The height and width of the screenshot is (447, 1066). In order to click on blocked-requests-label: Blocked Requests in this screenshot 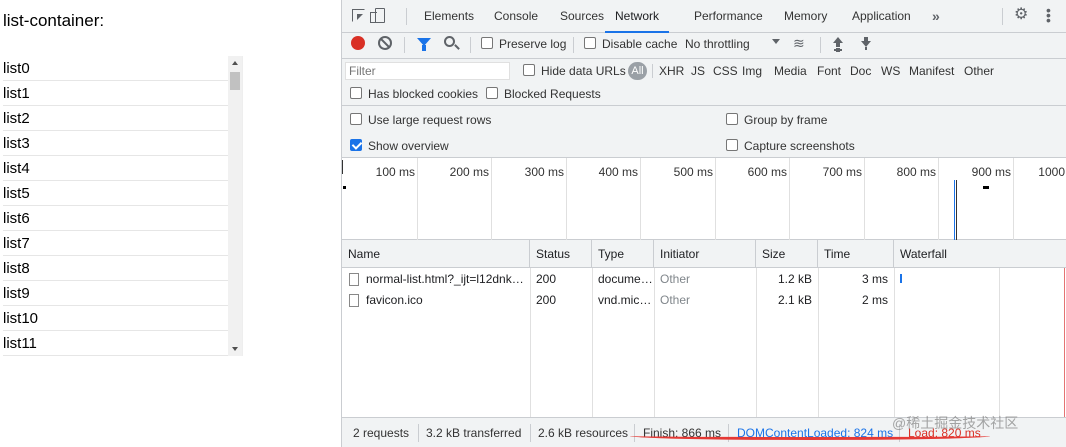, I will do `click(552, 94)`.